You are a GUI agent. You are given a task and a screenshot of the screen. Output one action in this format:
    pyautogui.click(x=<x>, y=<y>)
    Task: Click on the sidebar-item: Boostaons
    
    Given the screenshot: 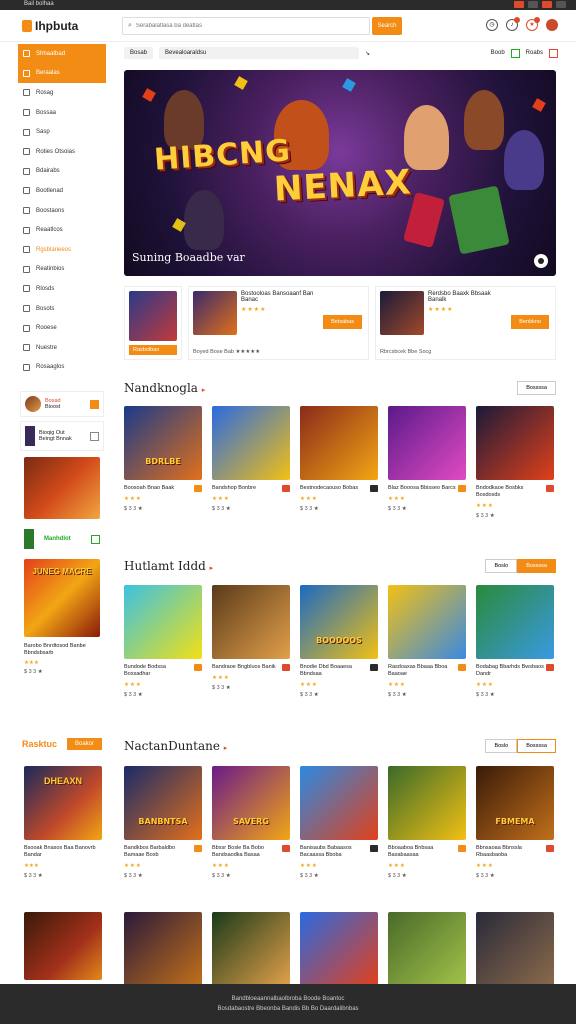 What is the action you would take?
    pyautogui.click(x=62, y=211)
    